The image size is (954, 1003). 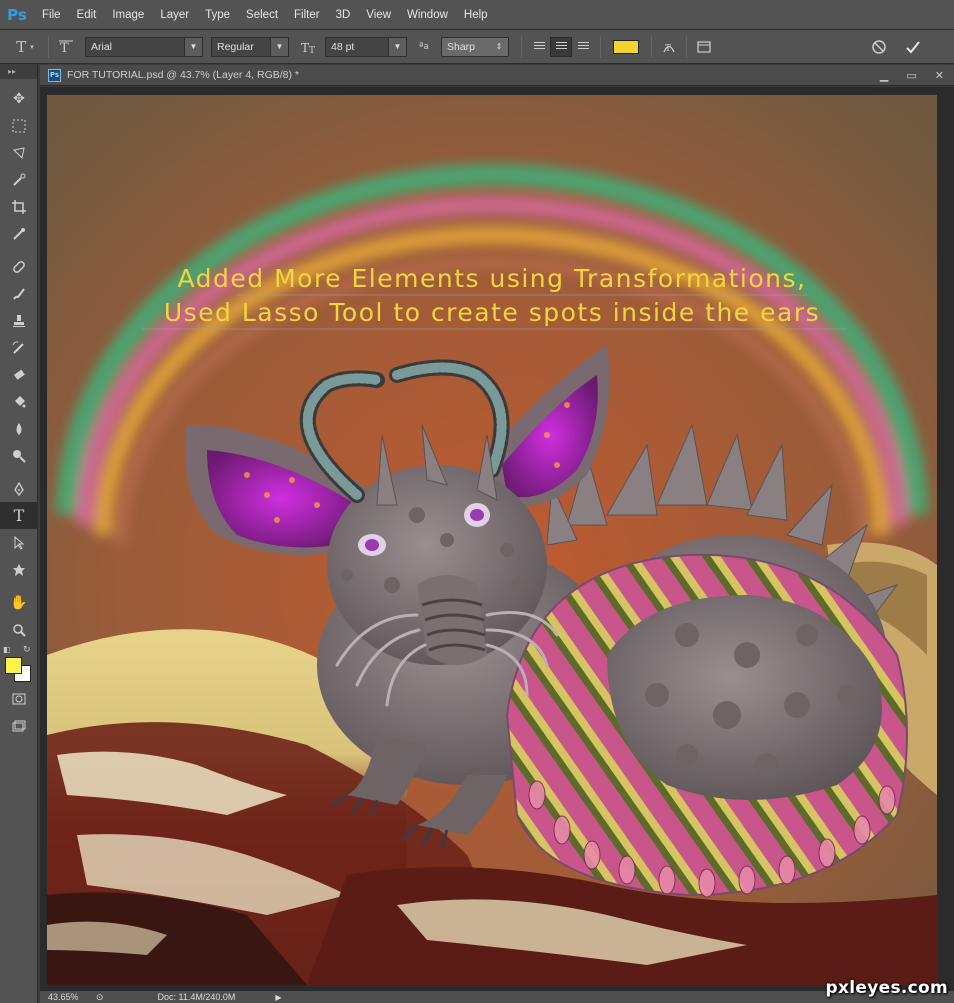 What do you see at coordinates (19, 374) in the screenshot?
I see `eraser-tool-icon` at bounding box center [19, 374].